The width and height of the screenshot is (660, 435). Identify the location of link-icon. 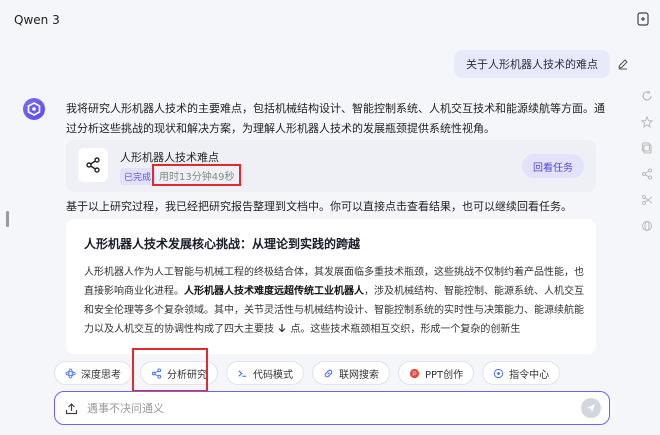
(328, 373).